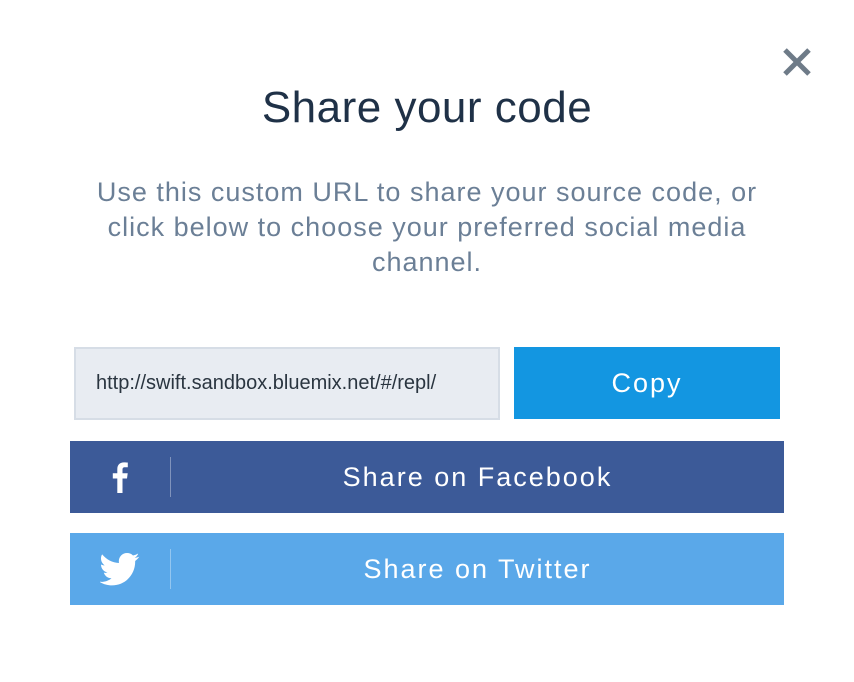  Describe the element at coordinates (477, 477) in the screenshot. I see `facebook-button-label: Share on Facebook` at that location.